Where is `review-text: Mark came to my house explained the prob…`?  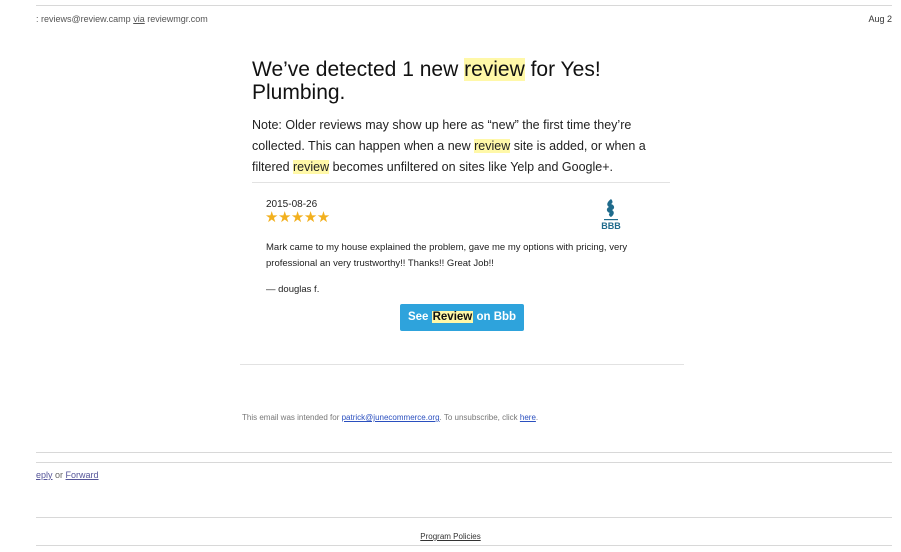
review-text: Mark came to my house explained the prob… is located at coordinates (447, 255).